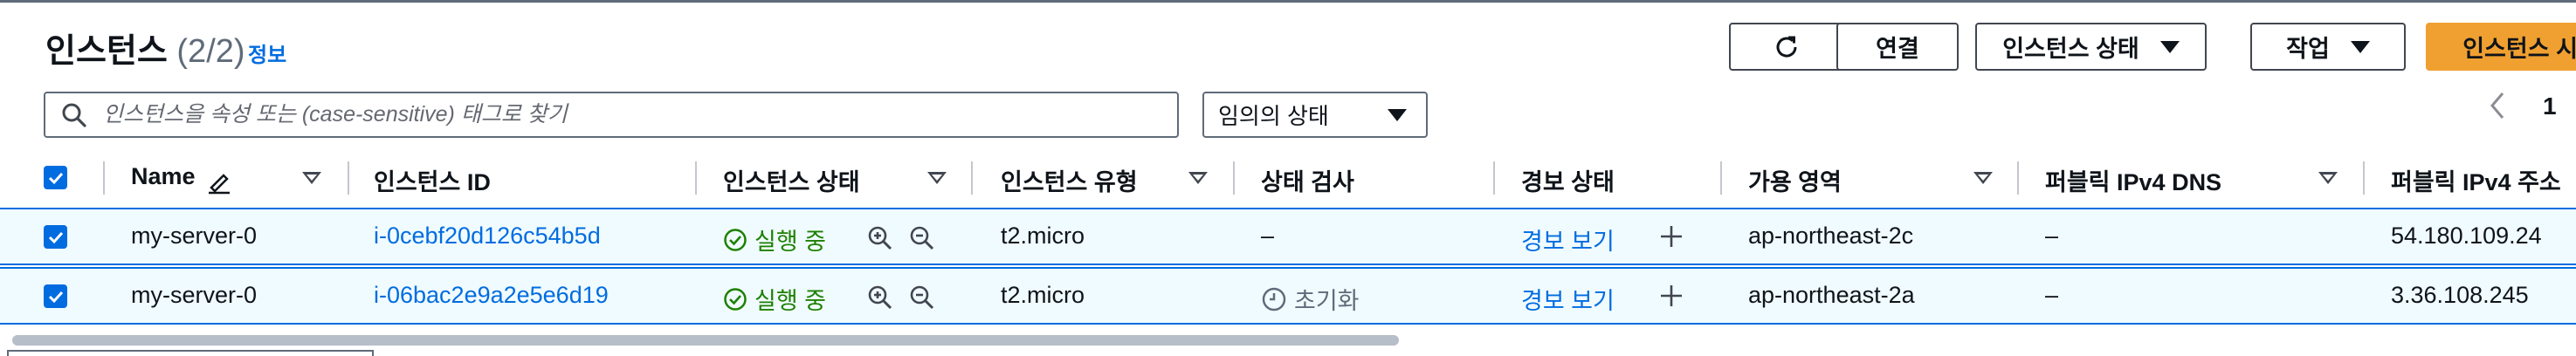 The image size is (2576, 356). What do you see at coordinates (2133, 180) in the screenshot?
I see `column-header-public-dns: 퍼블릭 IPv4 DNS` at bounding box center [2133, 180].